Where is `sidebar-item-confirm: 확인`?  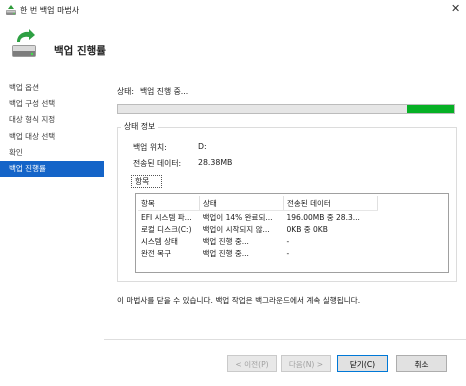
sidebar-item-confirm: 확인 is located at coordinates (52, 153).